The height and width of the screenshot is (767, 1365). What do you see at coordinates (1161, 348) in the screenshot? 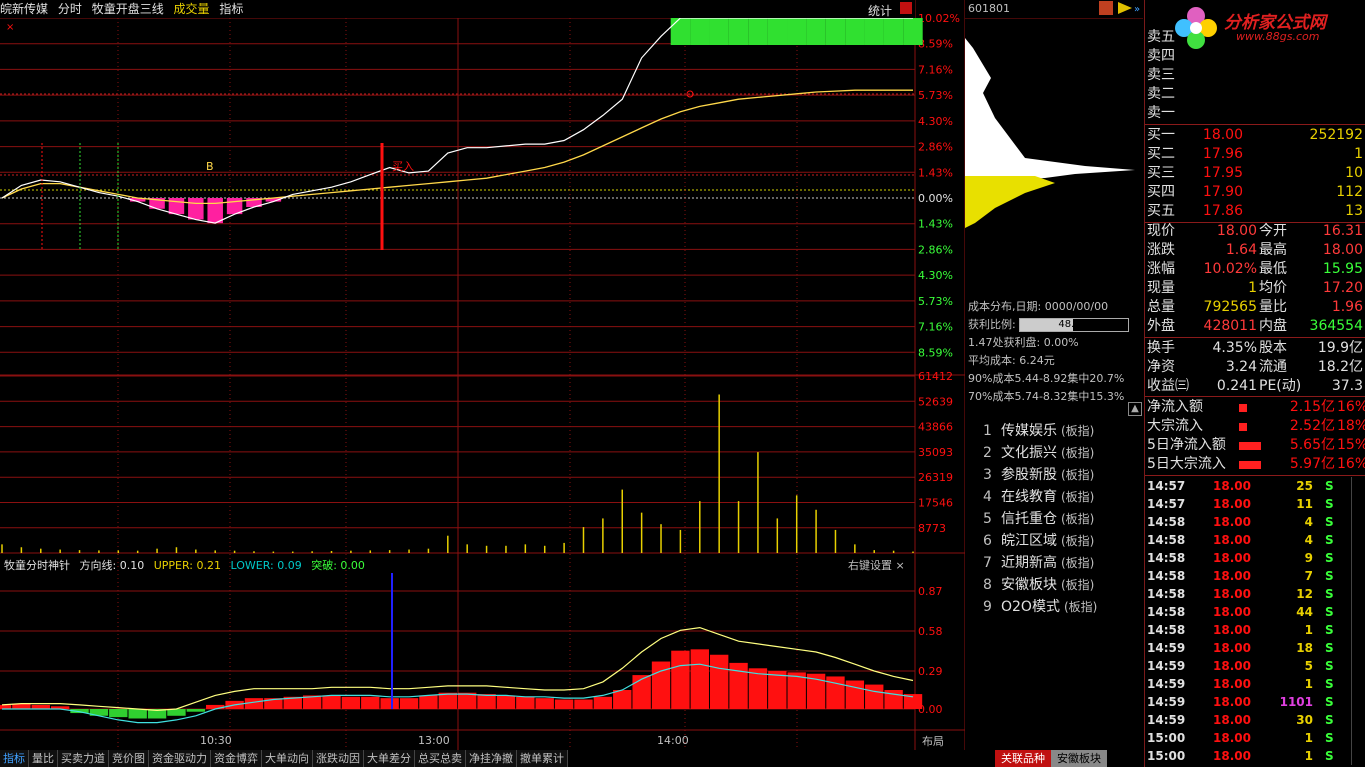
I see `quote-cell: 换手` at bounding box center [1161, 348].